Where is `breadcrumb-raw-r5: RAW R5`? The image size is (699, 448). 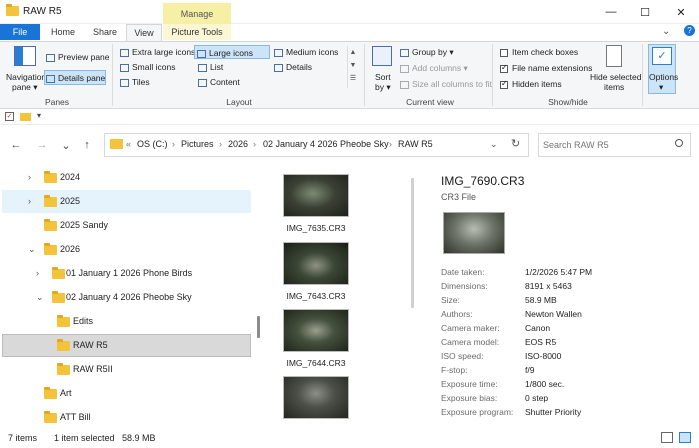 breadcrumb-raw-r5: RAW R5 is located at coordinates (415, 144).